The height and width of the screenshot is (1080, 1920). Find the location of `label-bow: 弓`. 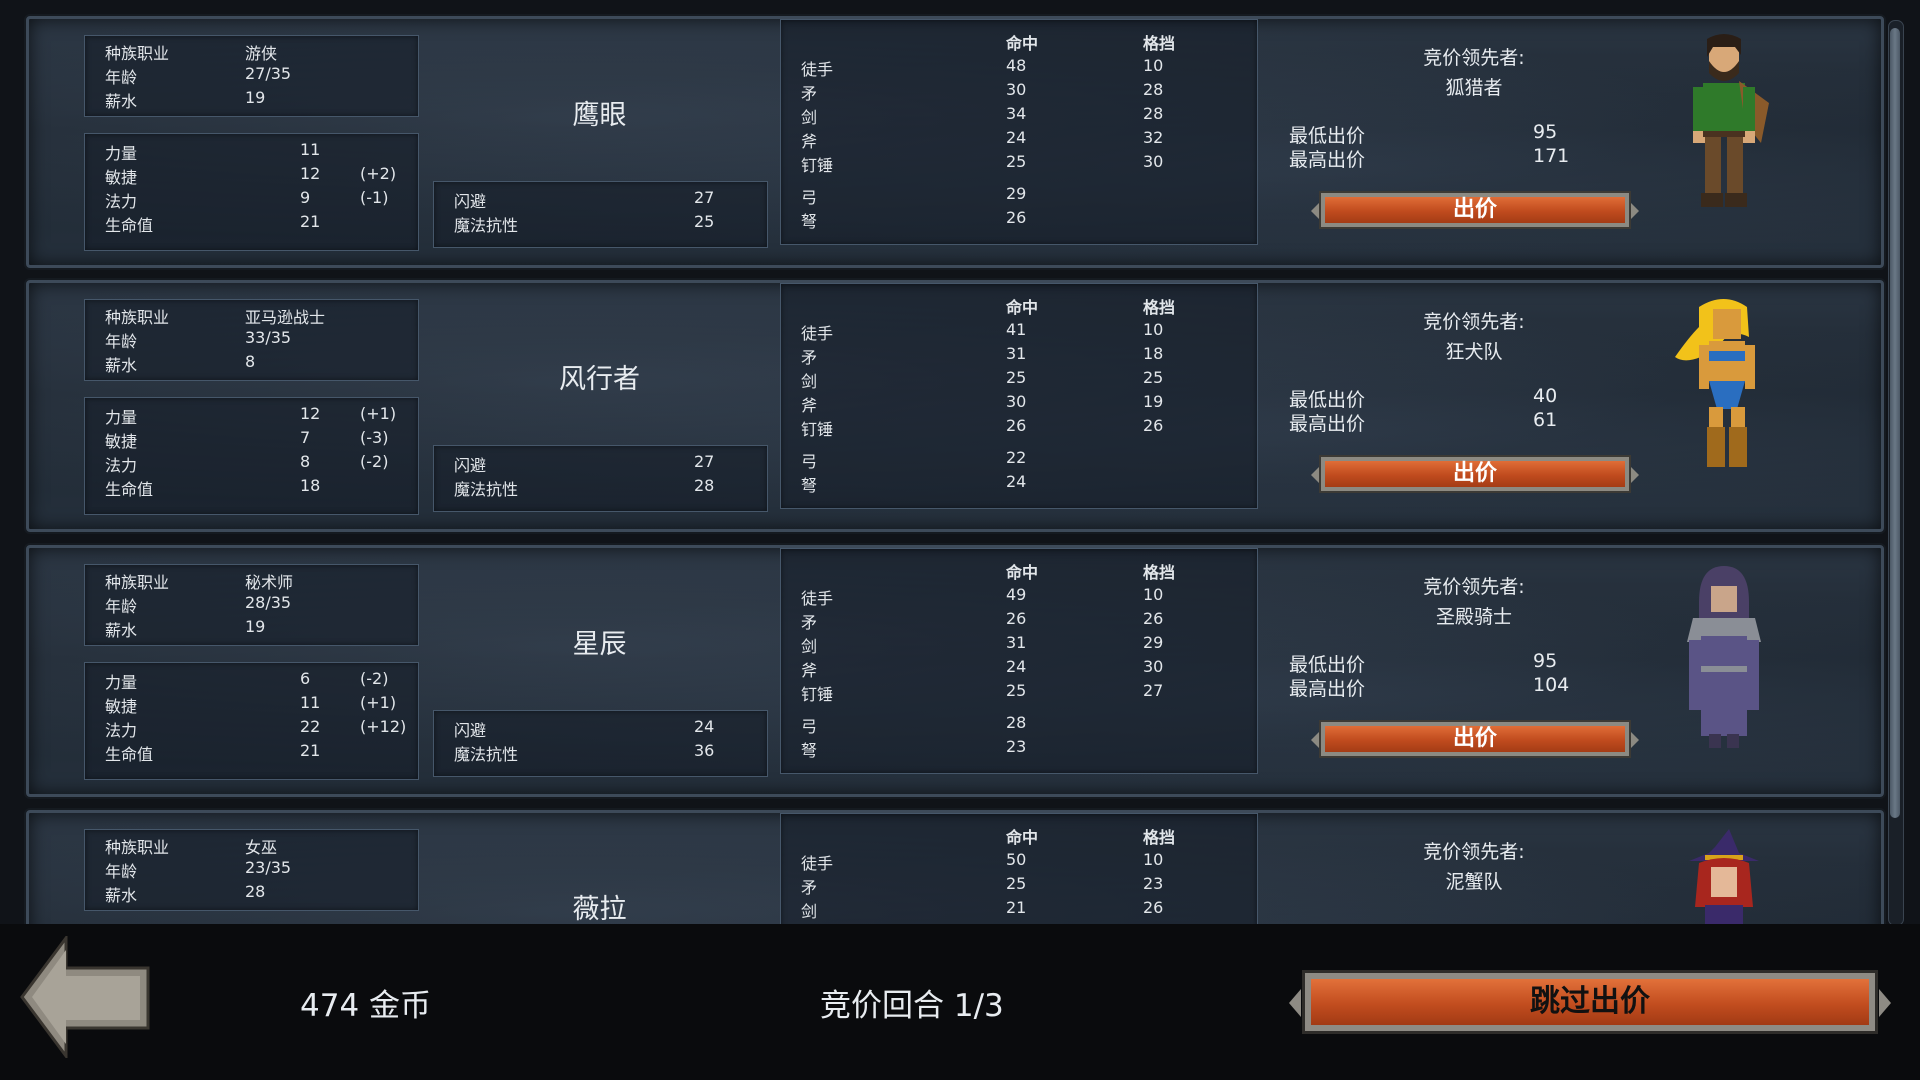

label-bow: 弓 is located at coordinates (809, 461).